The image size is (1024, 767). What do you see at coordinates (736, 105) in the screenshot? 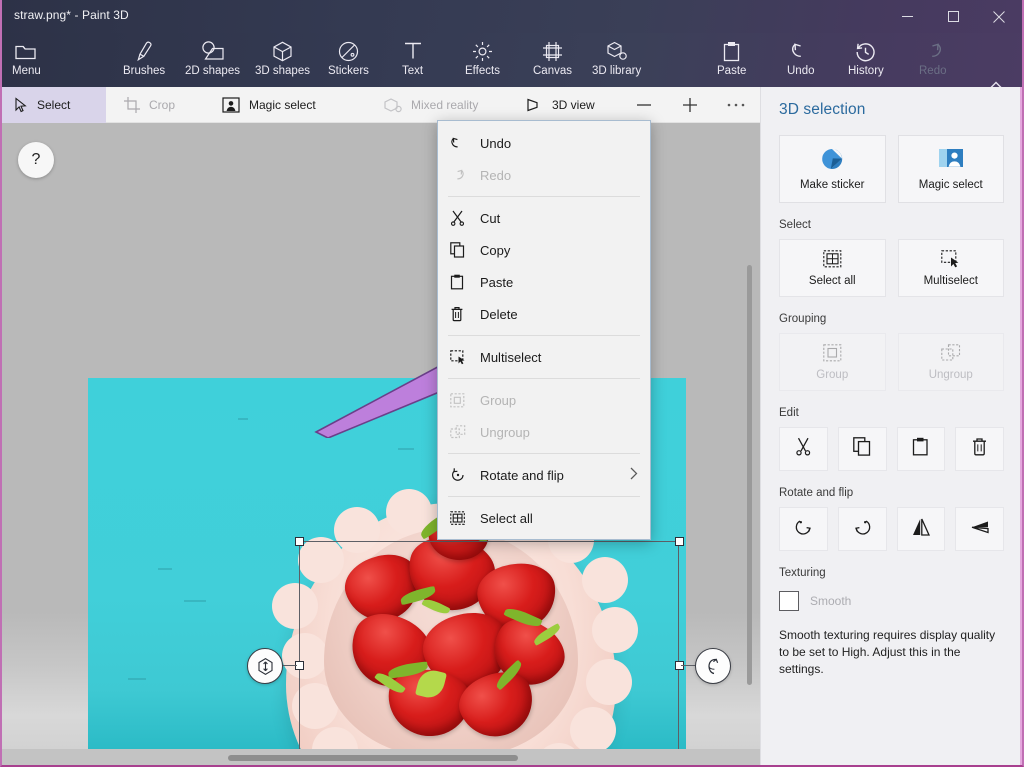
I see `more-options-button` at bounding box center [736, 105].